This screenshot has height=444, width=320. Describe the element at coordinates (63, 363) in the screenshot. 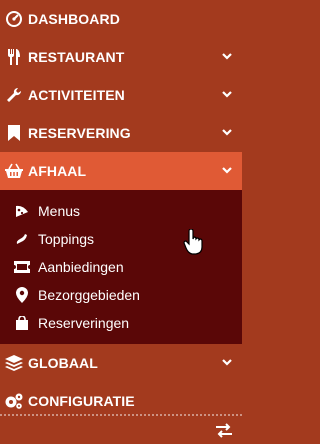

I see `menu-label-globaal: GLOBAAL` at that location.